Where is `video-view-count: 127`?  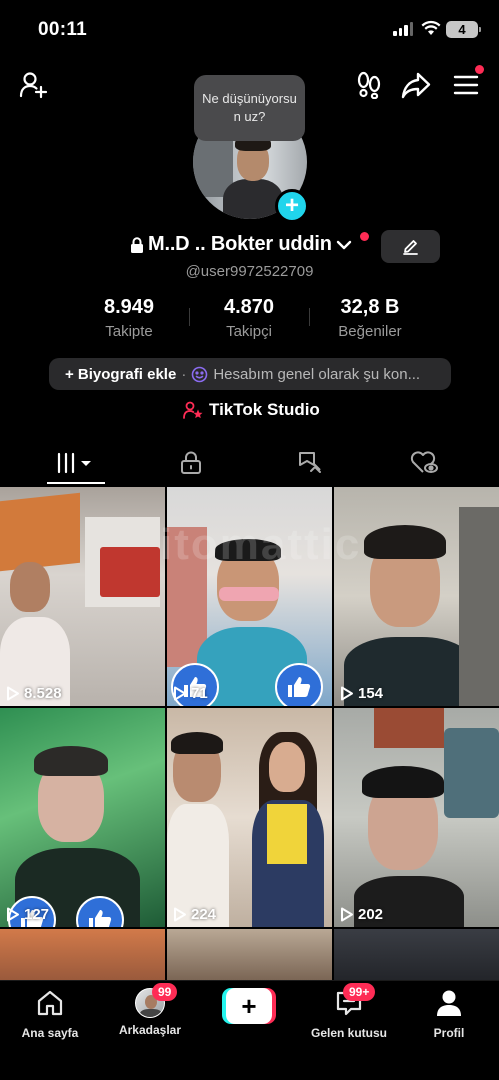
video-view-count: 127 is located at coordinates (27, 914).